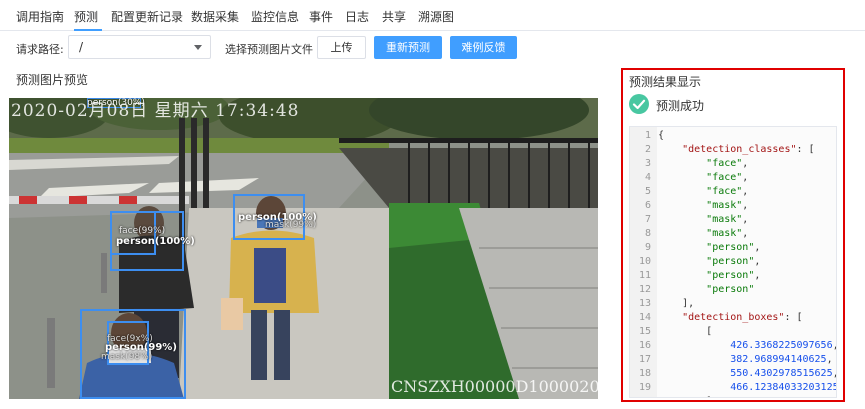 This screenshot has height=409, width=865. What do you see at coordinates (494, 386) in the screenshot?
I see `camera-id: CNSZXH00000D10000201X` at bounding box center [494, 386].